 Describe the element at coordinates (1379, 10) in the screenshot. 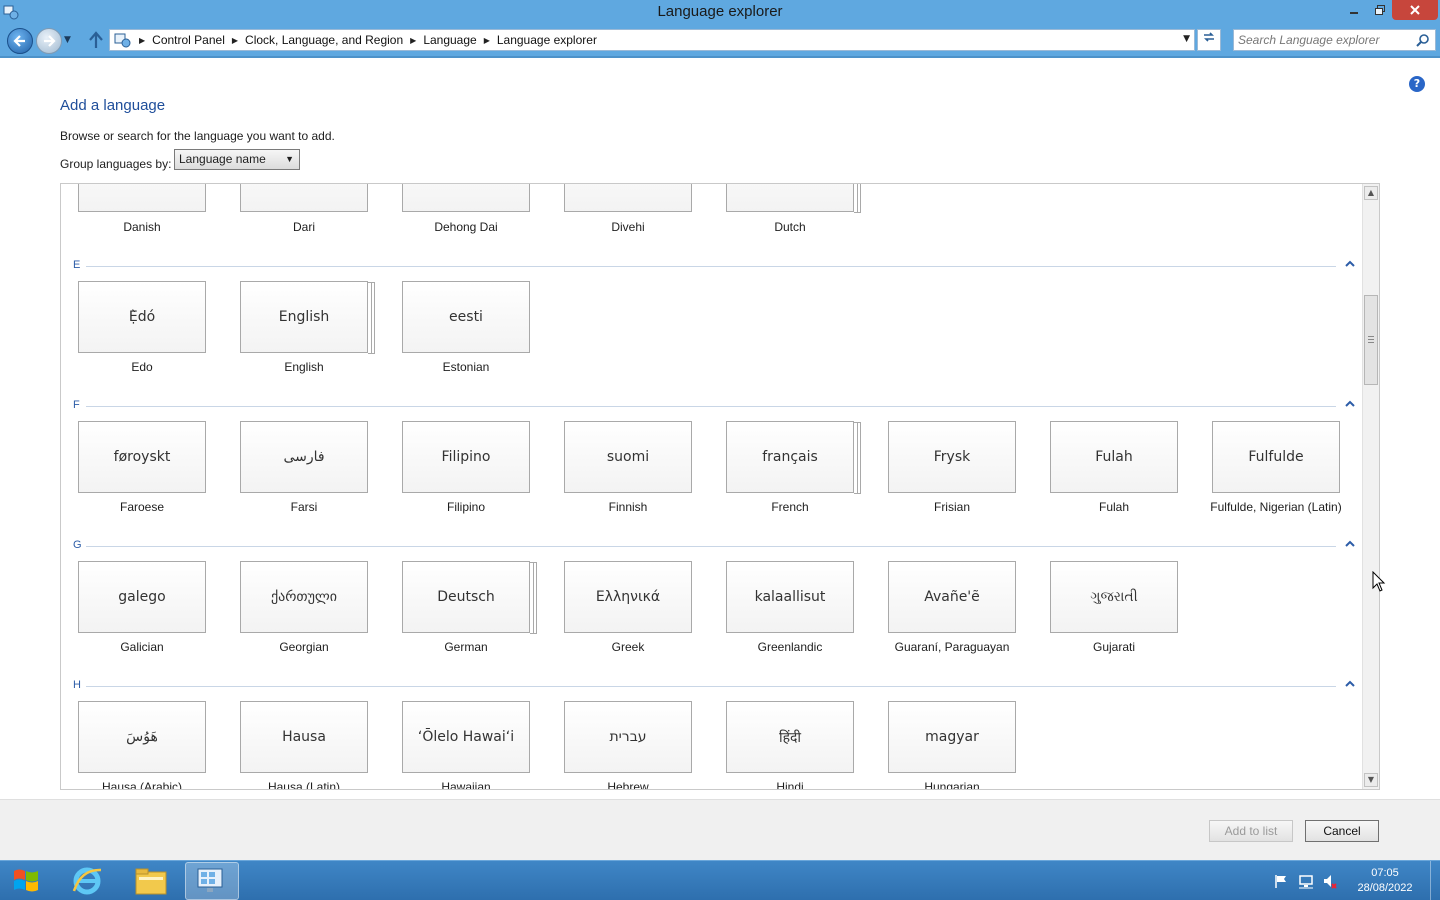

I see `maximize-button` at that location.